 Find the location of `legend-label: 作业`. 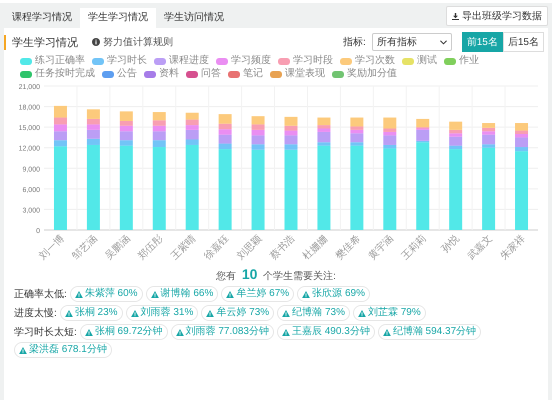

legend-label: 作业 is located at coordinates (469, 61).